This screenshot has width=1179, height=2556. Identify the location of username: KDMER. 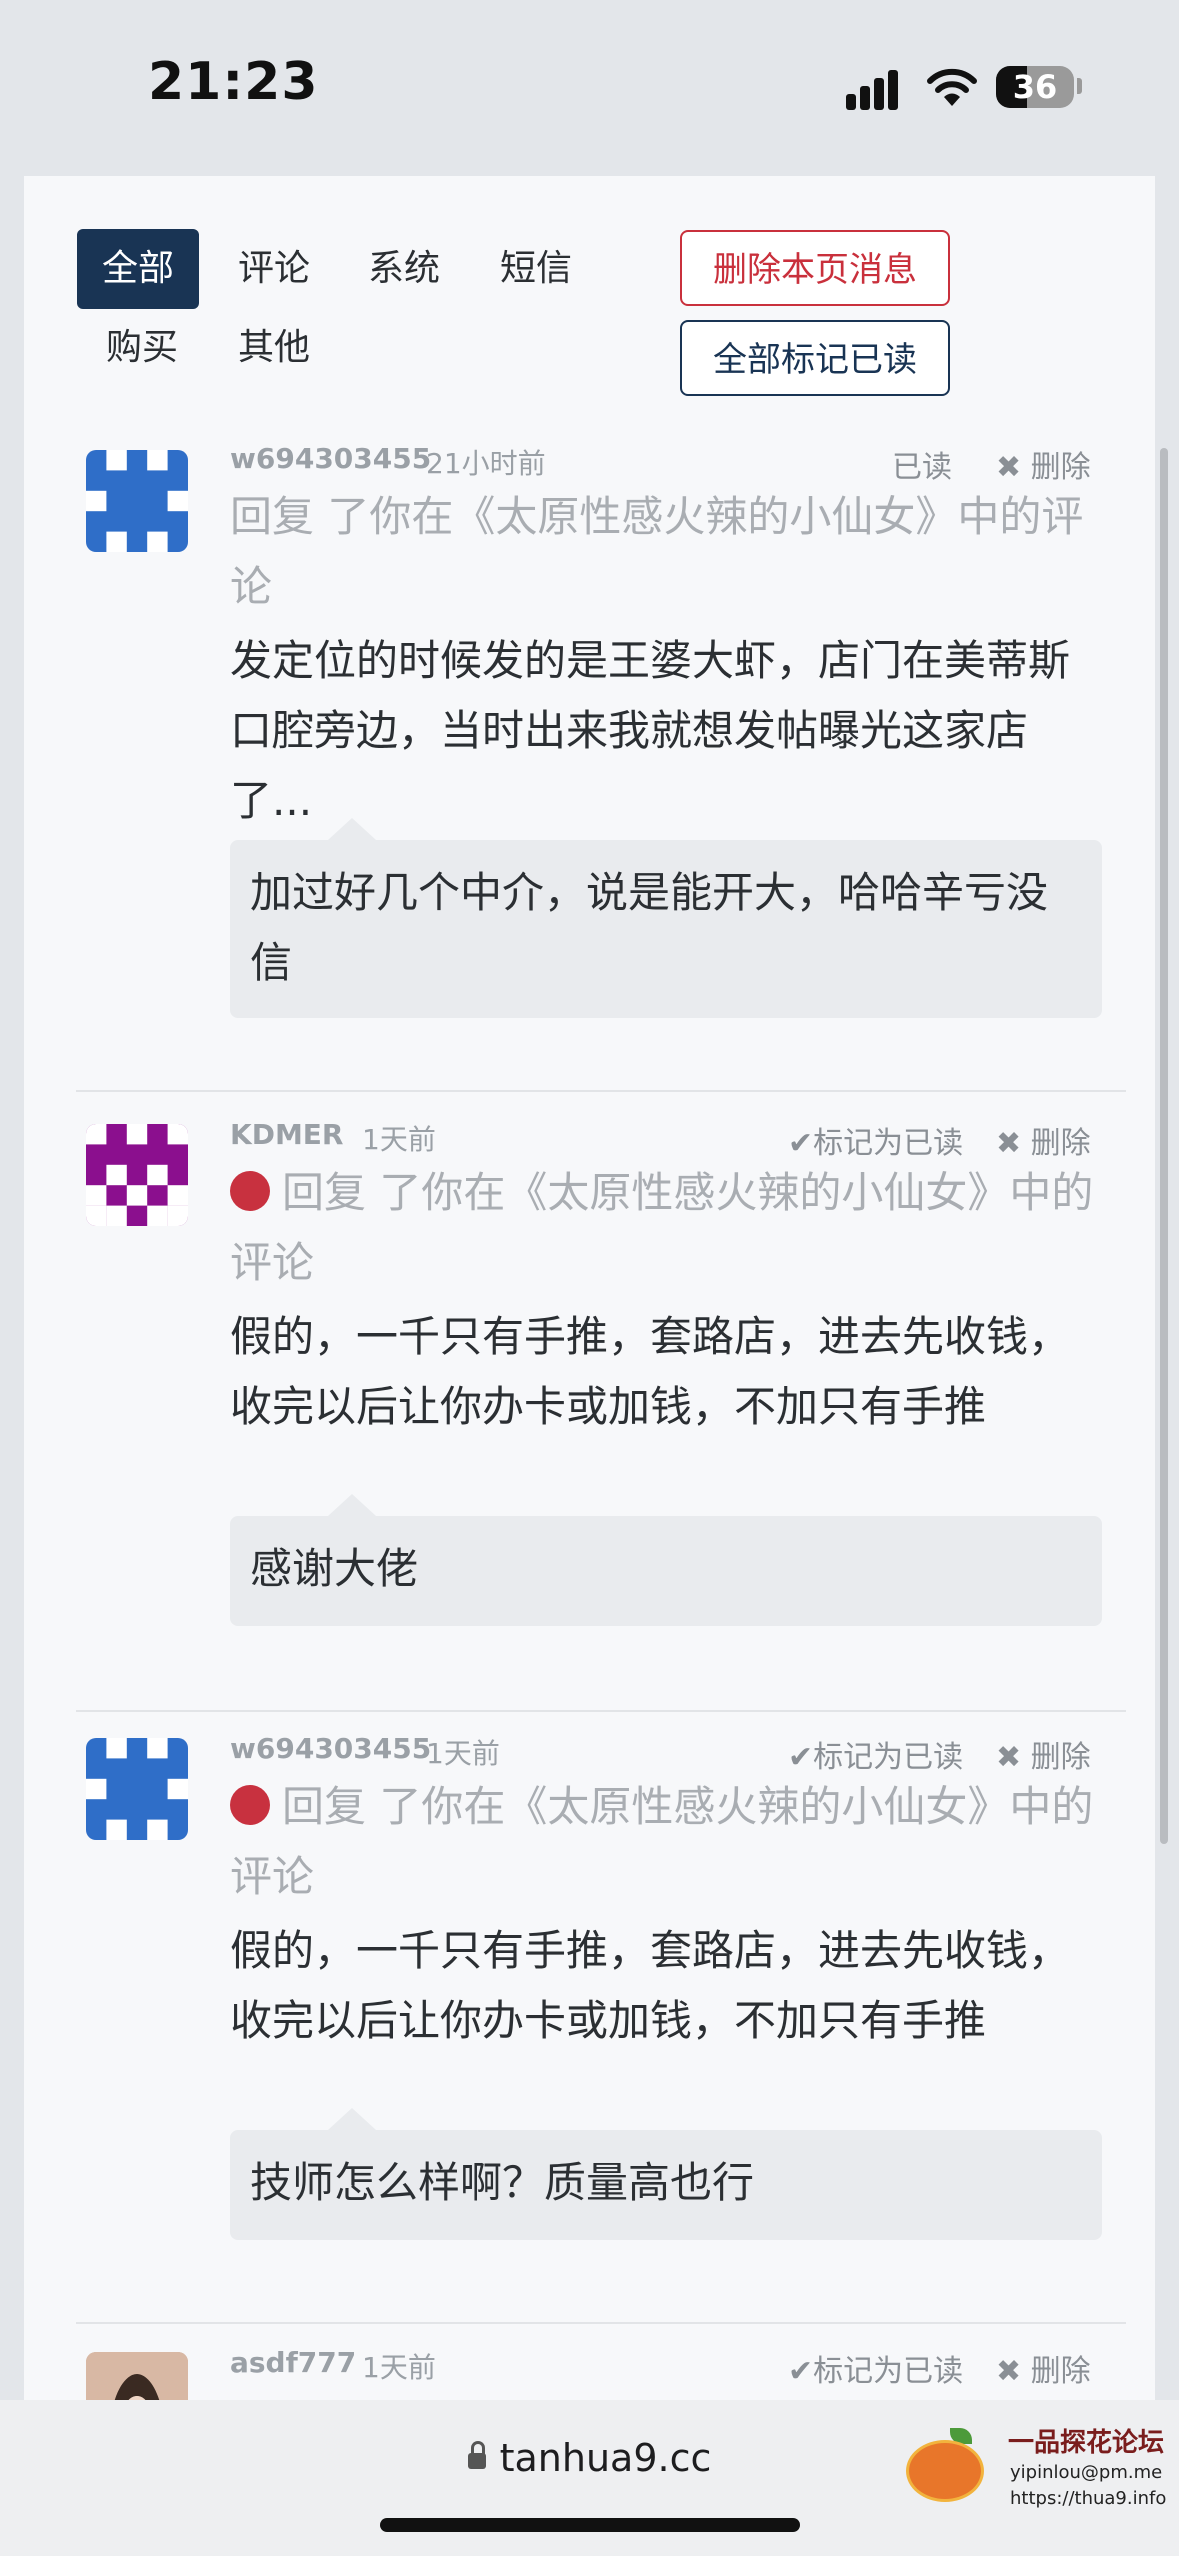
(287, 1134).